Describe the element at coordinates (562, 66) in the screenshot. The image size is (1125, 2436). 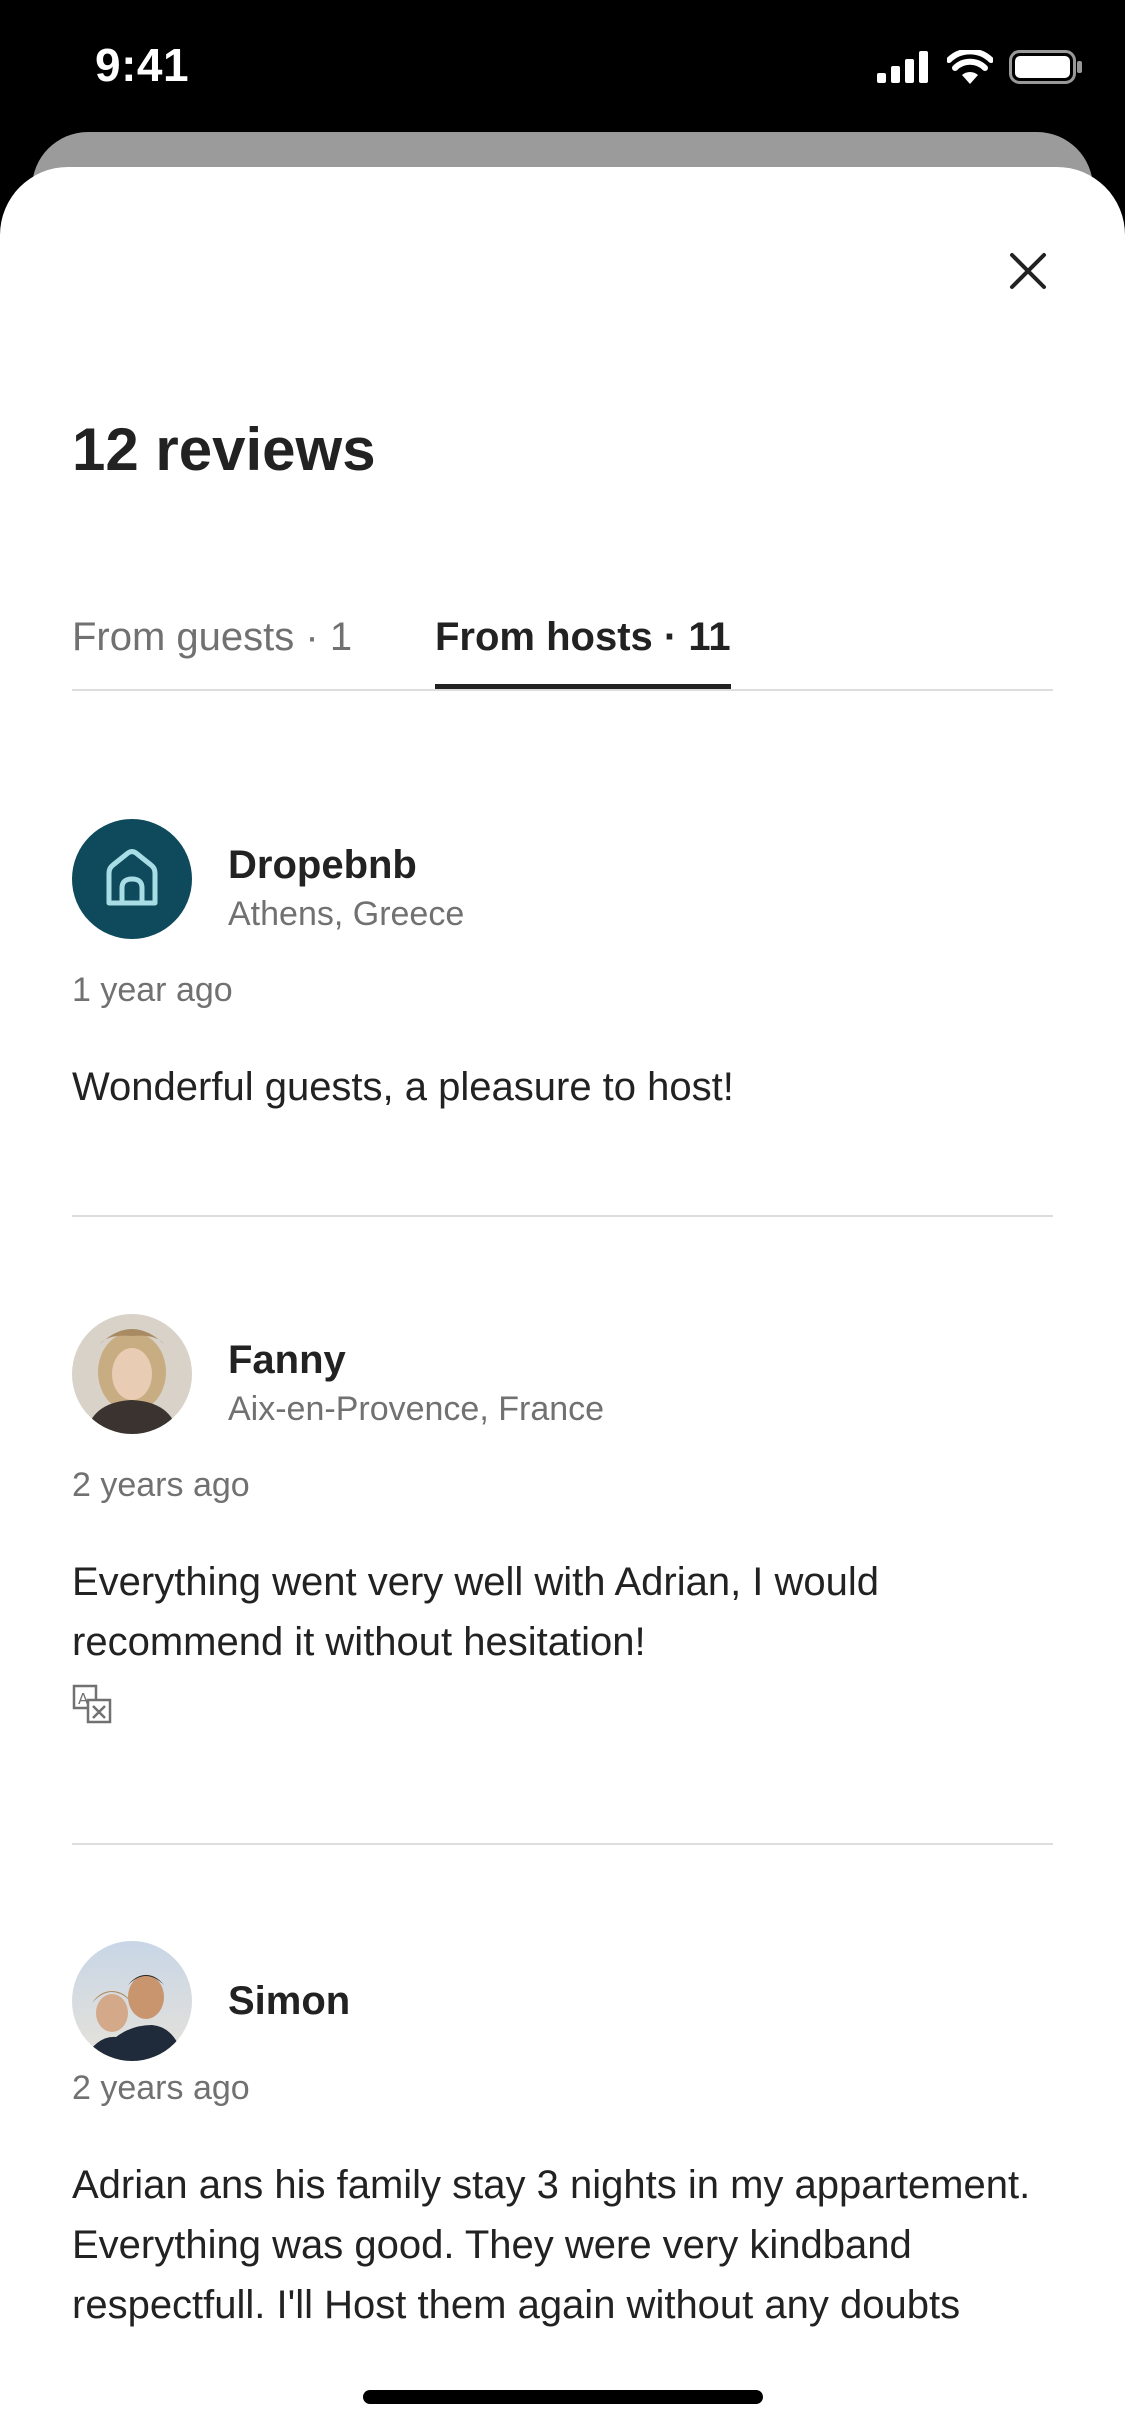
I see `status-bar: 9:41` at that location.